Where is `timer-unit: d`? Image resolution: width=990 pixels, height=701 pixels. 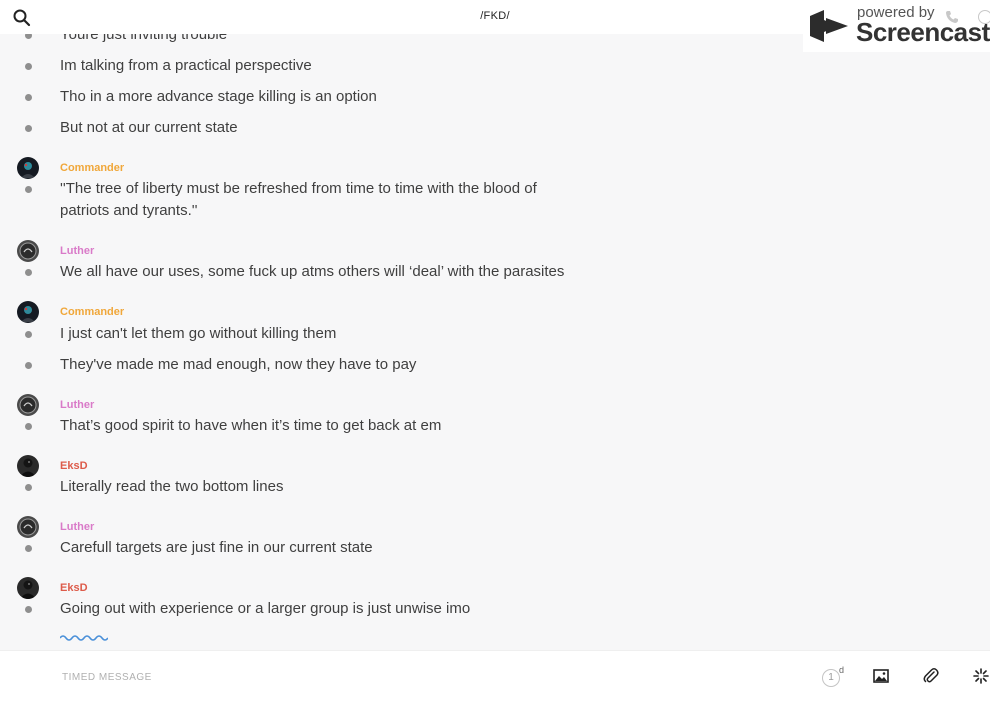 timer-unit: d is located at coordinates (842, 670).